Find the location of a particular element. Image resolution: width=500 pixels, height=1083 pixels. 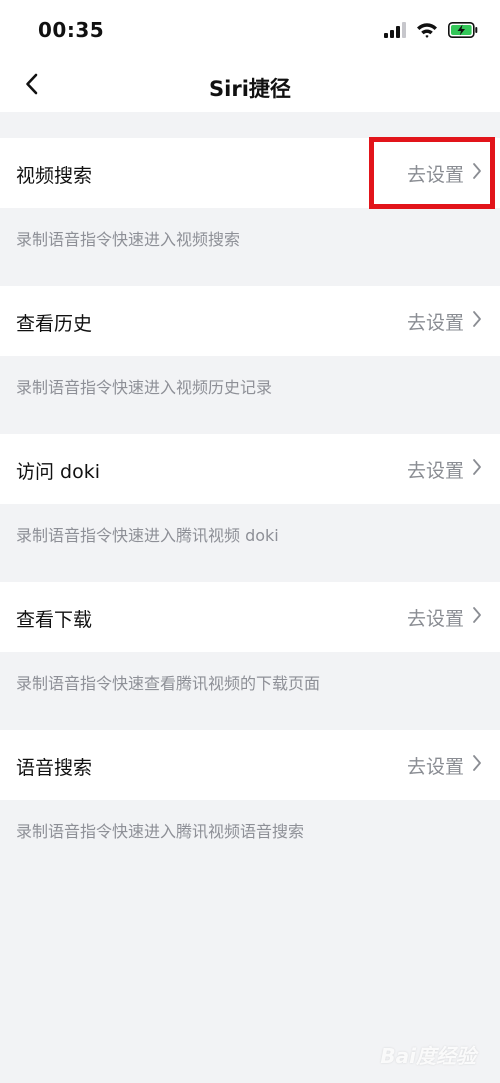

list-item: 查看历史 去设置 is located at coordinates (250, 321).